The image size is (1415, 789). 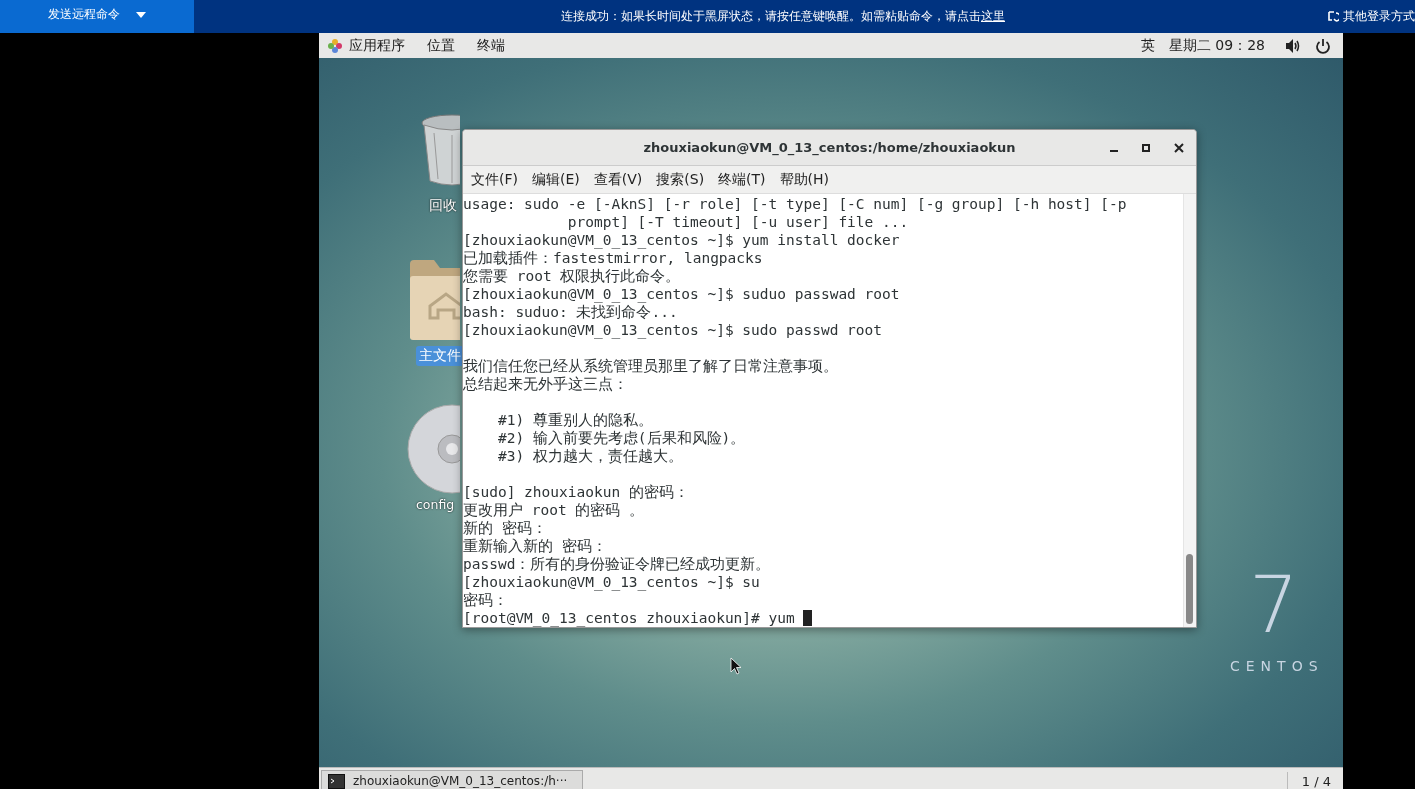 I want to click on scrollbar-thumb, so click(x=1189, y=589).